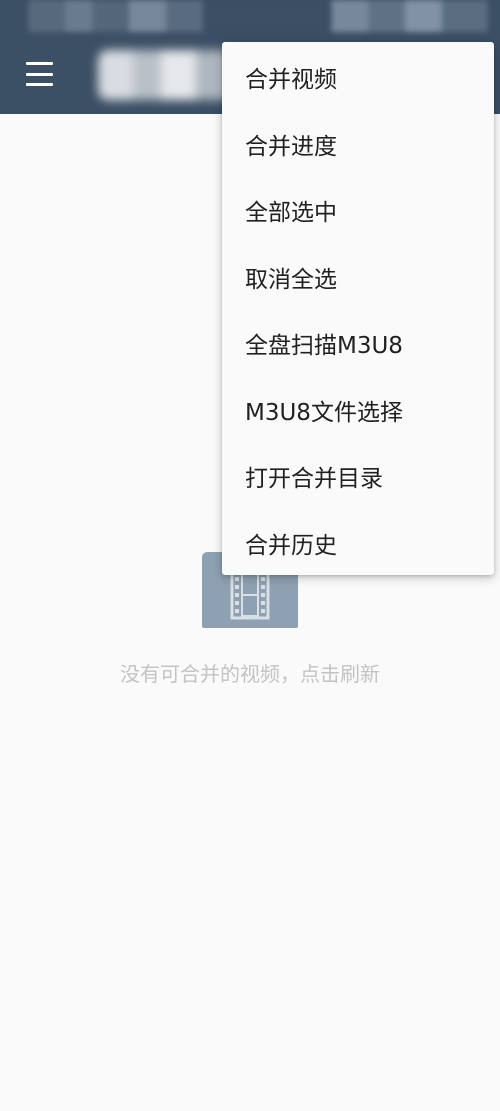 This screenshot has height=1111, width=500. What do you see at coordinates (358, 343) in the screenshot?
I see `menu-item-full-scan-m3u8: 全盘扫描M3U8` at bounding box center [358, 343].